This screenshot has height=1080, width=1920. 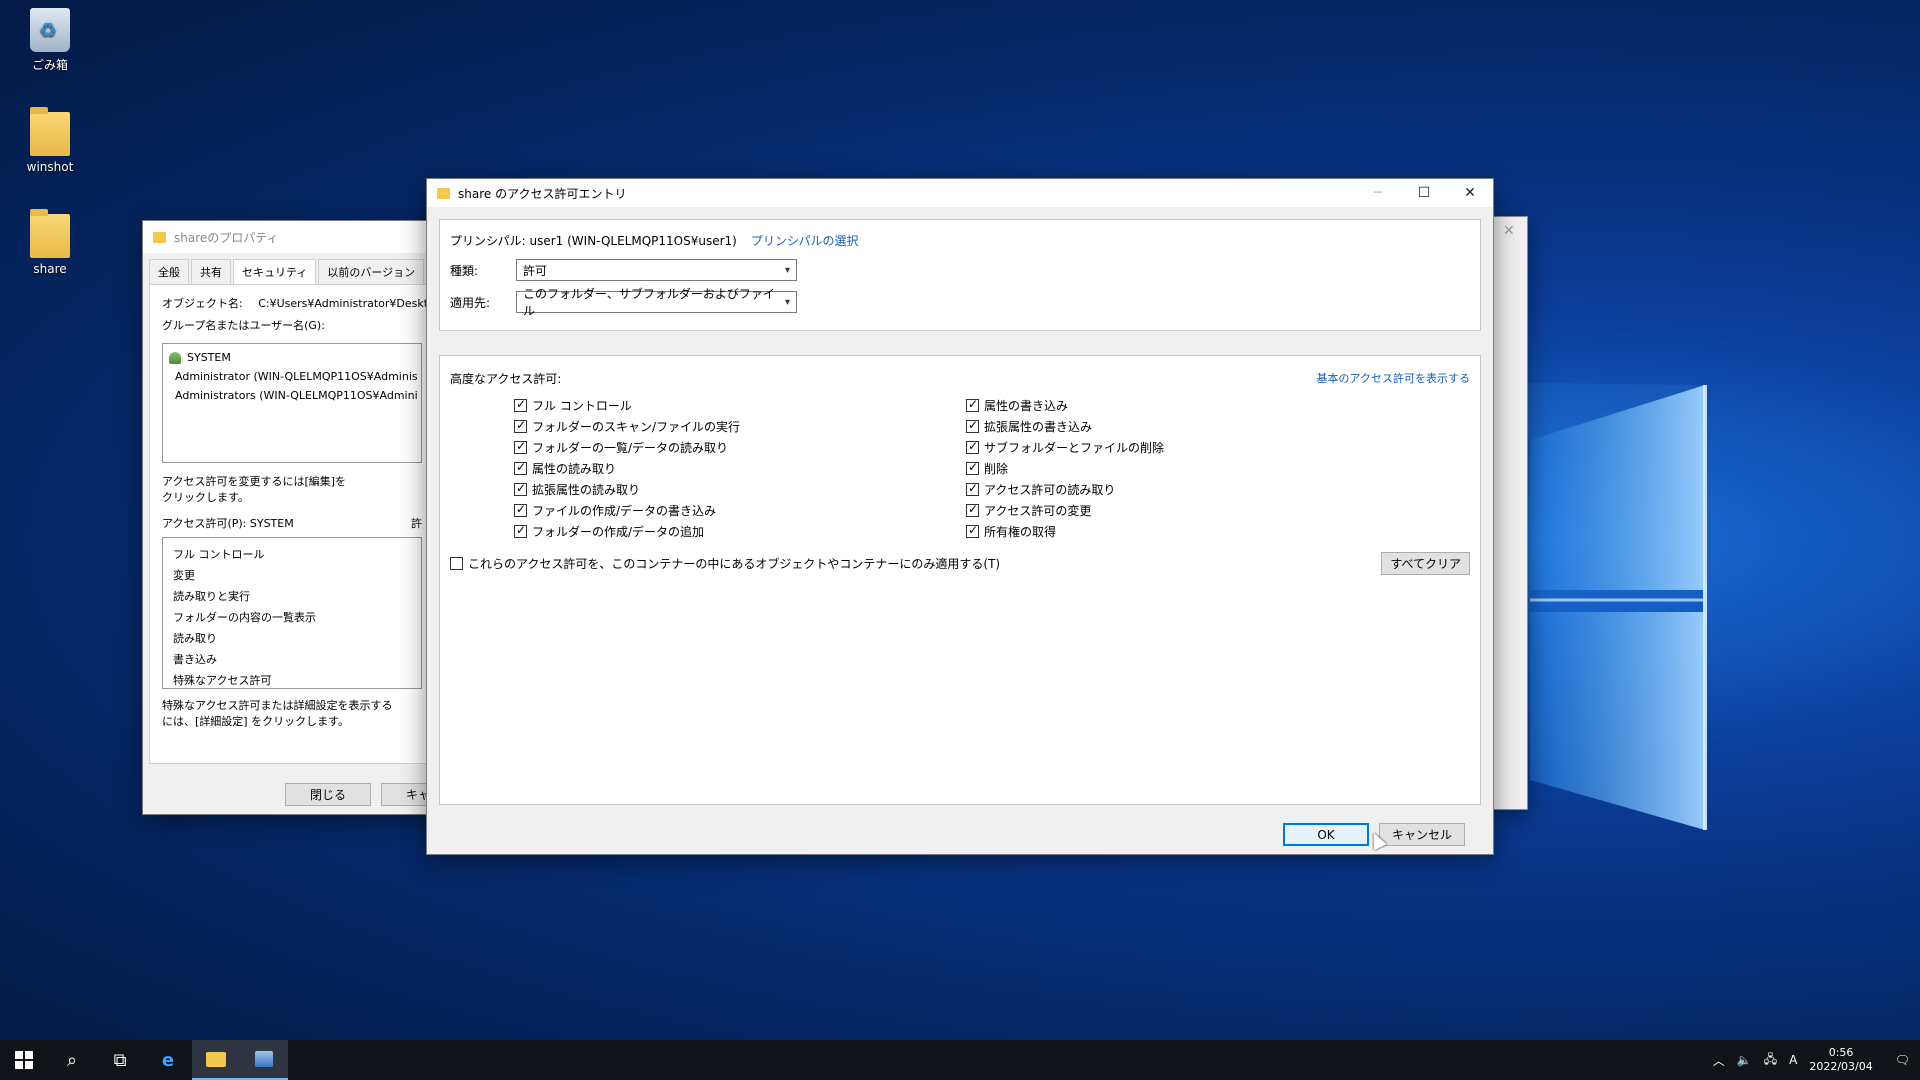 What do you see at coordinates (1192, 489) in the screenshot?
I see `permission-row: アクセス許可の読み取り` at bounding box center [1192, 489].